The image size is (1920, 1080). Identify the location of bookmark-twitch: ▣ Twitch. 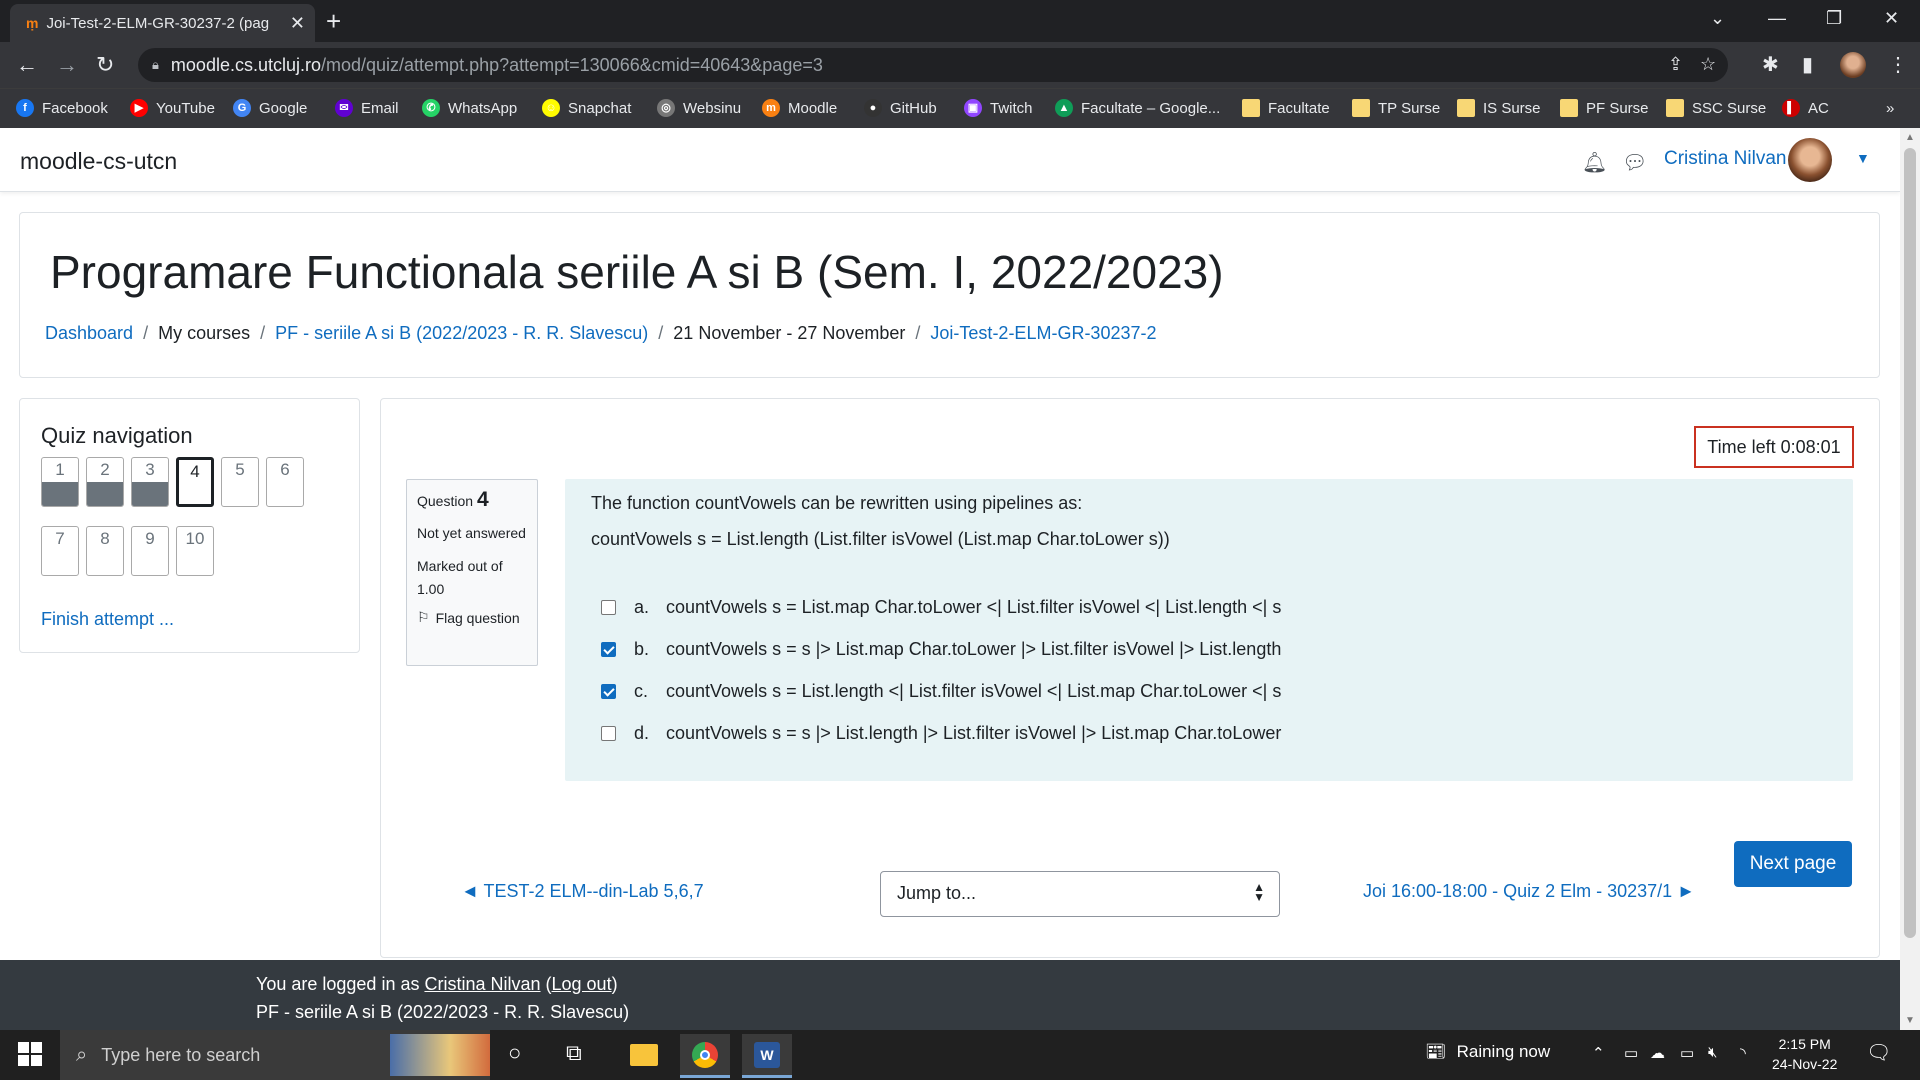
(998, 108).